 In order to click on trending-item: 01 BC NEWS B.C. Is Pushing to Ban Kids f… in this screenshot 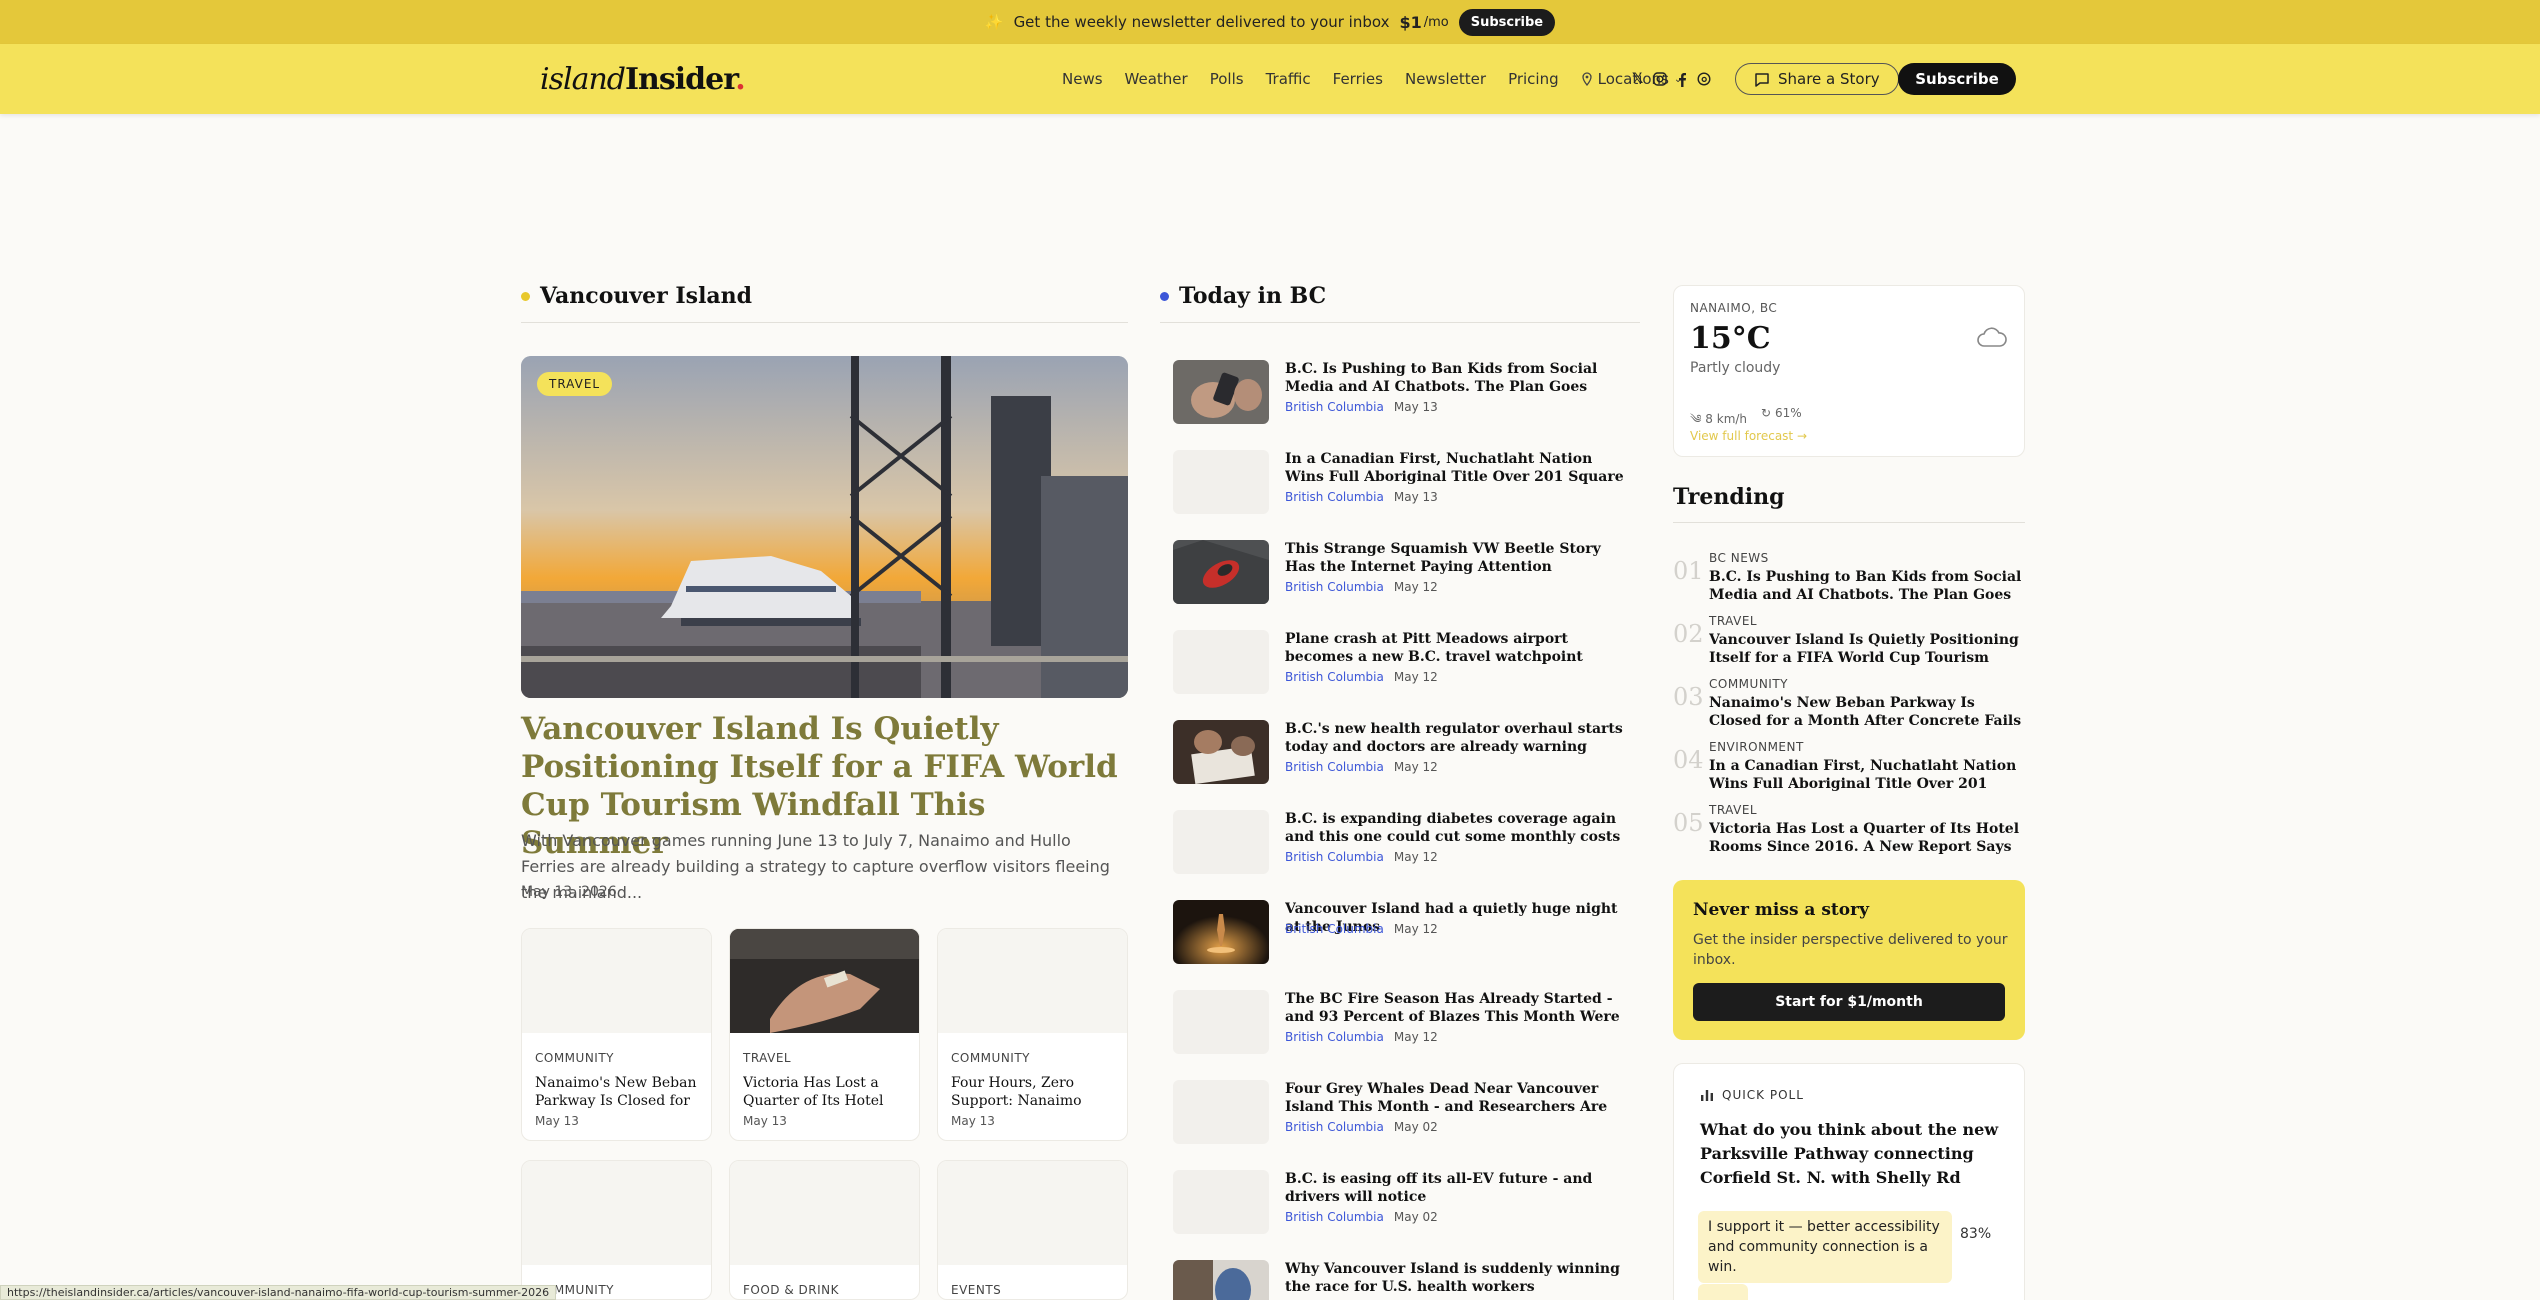, I will do `click(1849, 582)`.